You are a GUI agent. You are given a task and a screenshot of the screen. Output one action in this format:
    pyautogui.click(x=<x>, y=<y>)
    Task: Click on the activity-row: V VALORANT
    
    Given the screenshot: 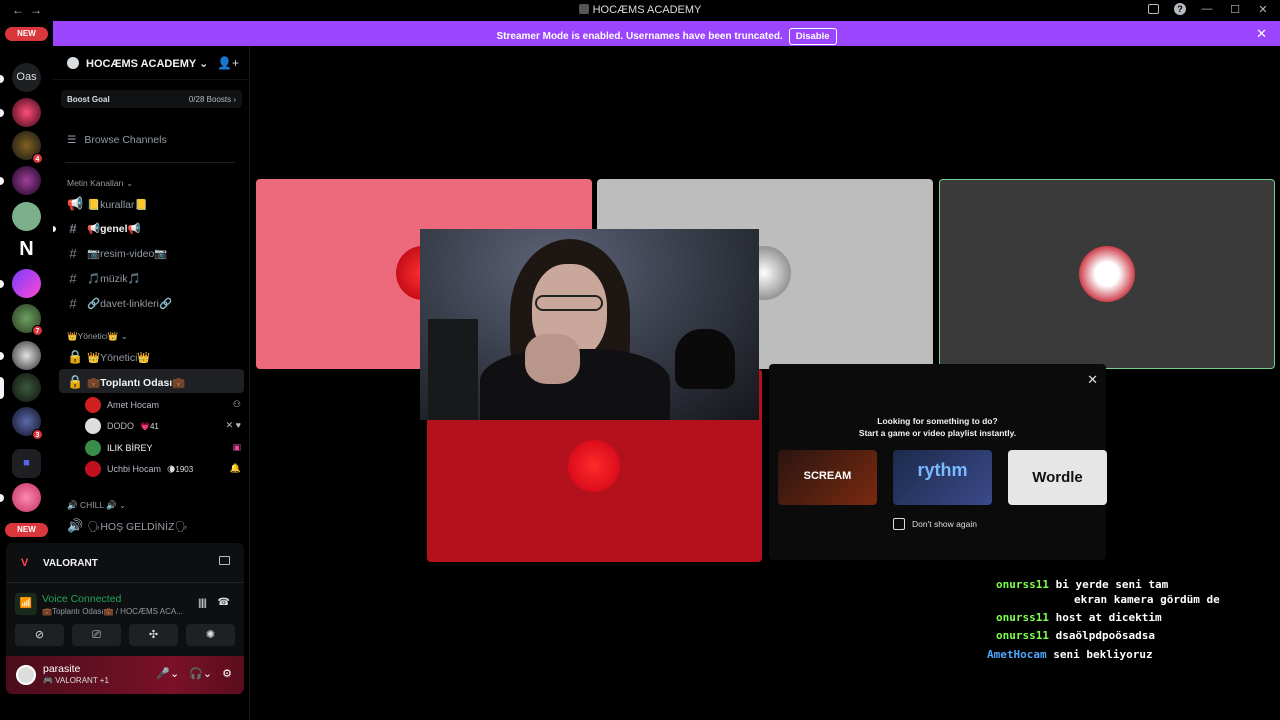 What is the action you would take?
    pyautogui.click(x=125, y=563)
    